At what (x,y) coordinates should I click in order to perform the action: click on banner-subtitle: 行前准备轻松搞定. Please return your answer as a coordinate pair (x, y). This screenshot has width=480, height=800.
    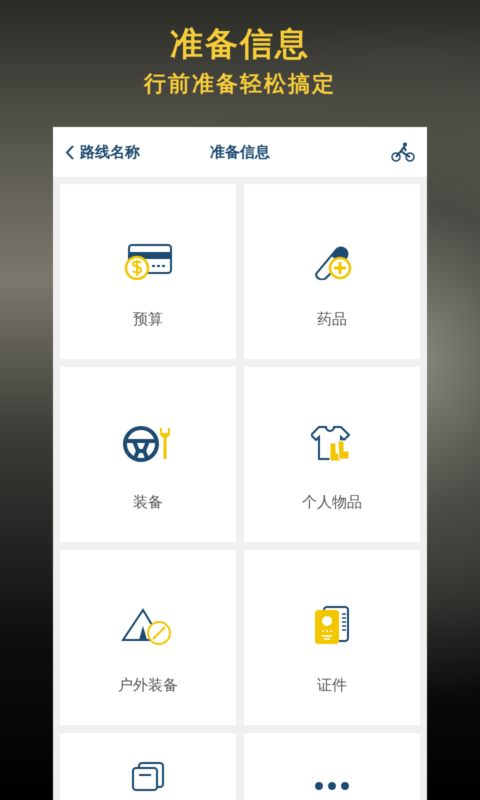
    Looking at the image, I should click on (240, 84).